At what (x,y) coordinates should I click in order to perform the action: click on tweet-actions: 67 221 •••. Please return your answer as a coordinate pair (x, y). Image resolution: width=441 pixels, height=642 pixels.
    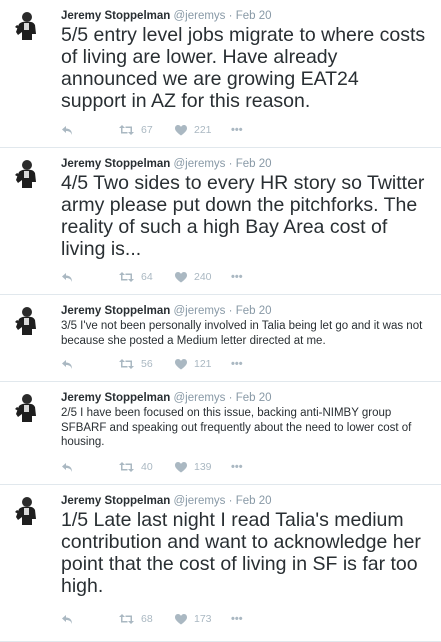
    Looking at the image, I should click on (152, 130).